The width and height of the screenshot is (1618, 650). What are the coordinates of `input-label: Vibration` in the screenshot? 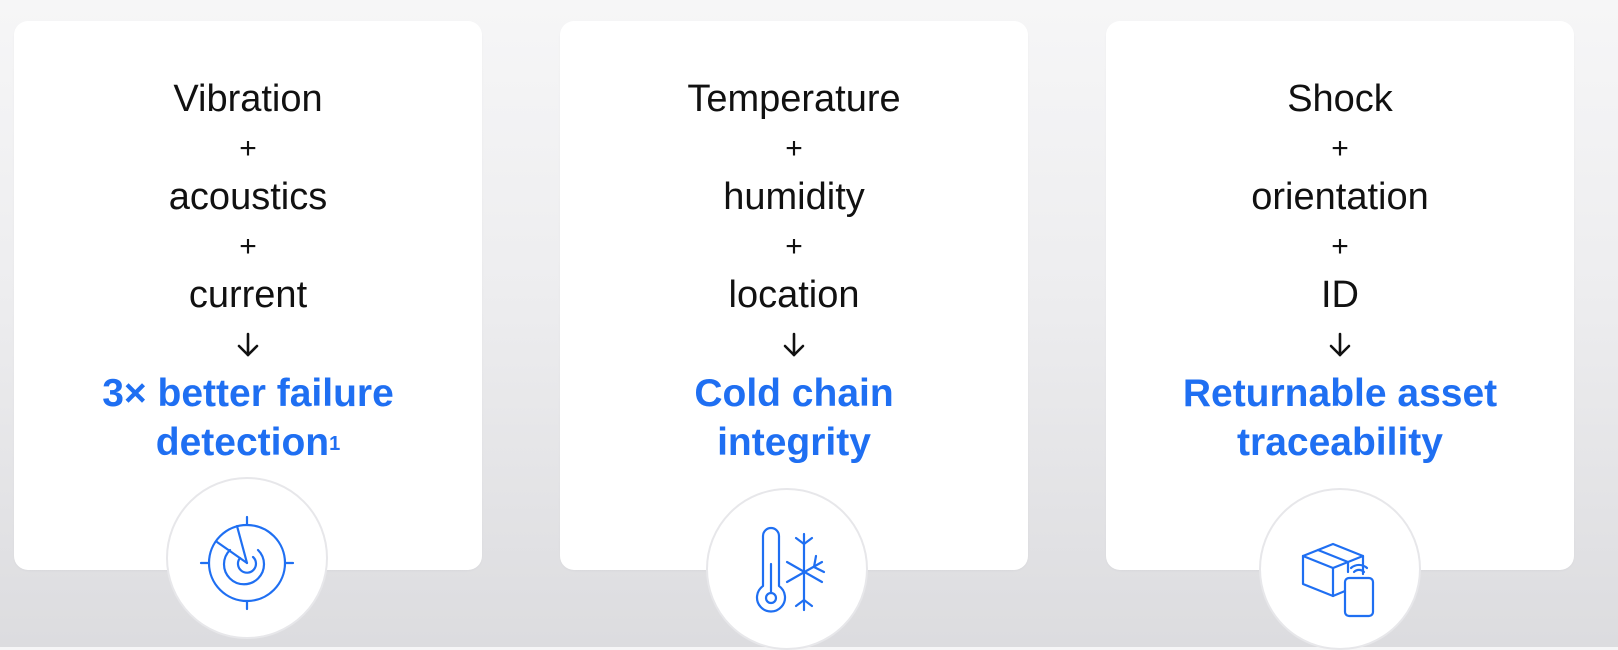 It's located at (248, 99).